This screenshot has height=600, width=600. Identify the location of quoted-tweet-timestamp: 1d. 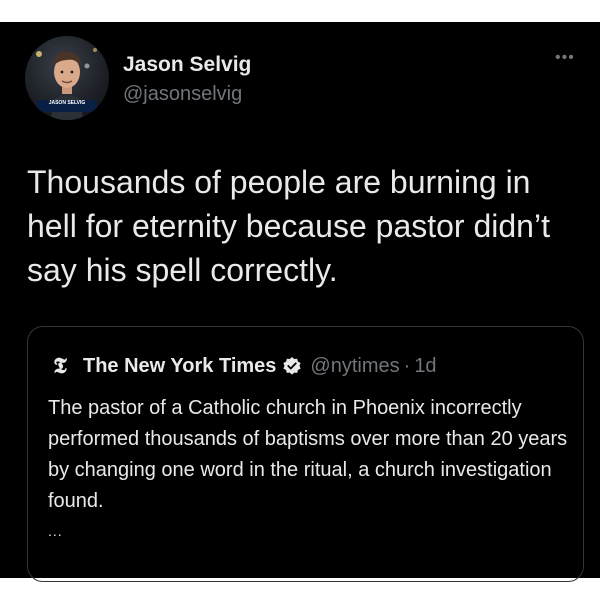
(425, 366).